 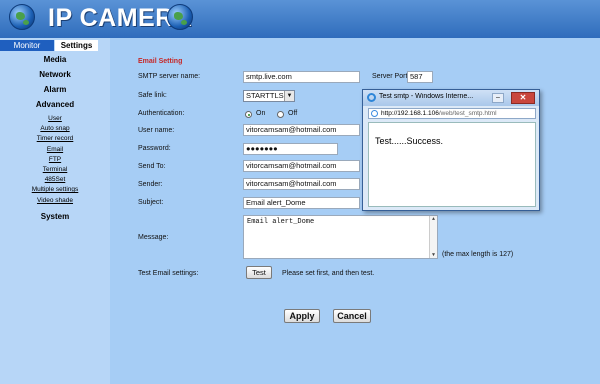 I want to click on nav-network: Network, so click(x=55, y=74).